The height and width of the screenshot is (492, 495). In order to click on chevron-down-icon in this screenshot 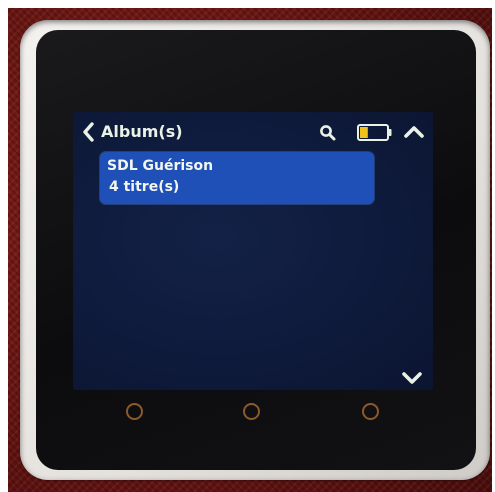, I will do `click(412, 378)`.